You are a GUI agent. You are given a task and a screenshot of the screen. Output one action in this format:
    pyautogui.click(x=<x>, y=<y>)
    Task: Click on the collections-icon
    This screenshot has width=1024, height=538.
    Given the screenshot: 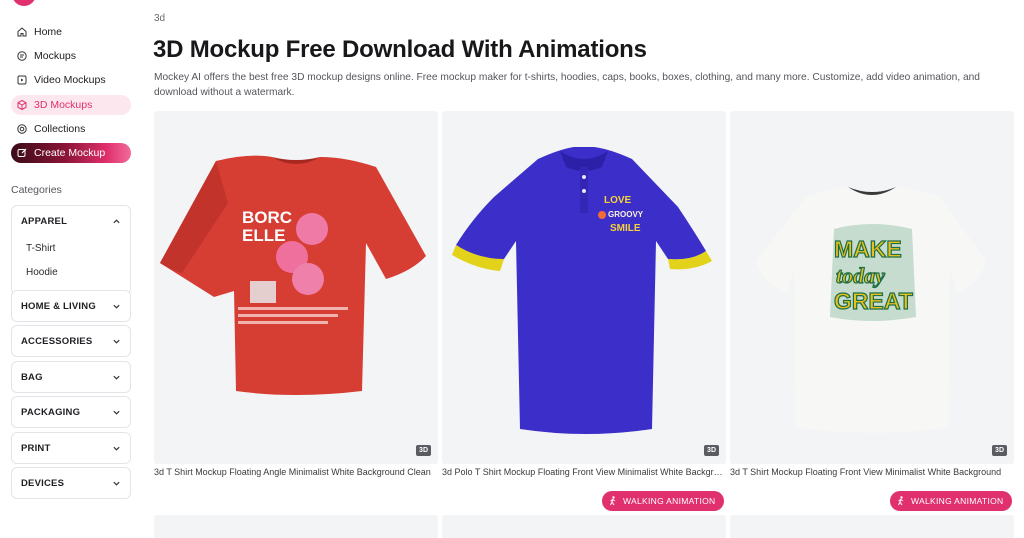 What is the action you would take?
    pyautogui.click(x=22, y=129)
    